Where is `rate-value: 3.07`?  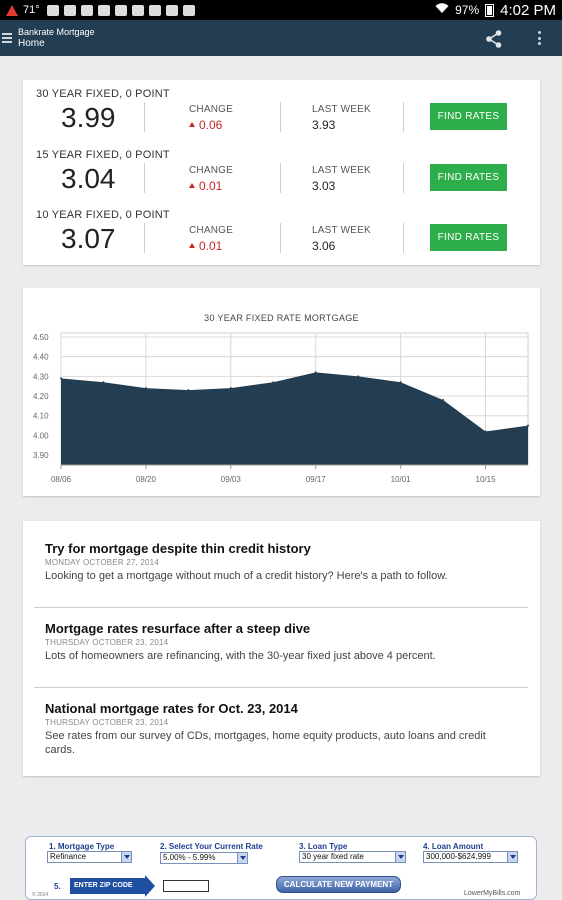 rate-value: 3.07 is located at coordinates (88, 238).